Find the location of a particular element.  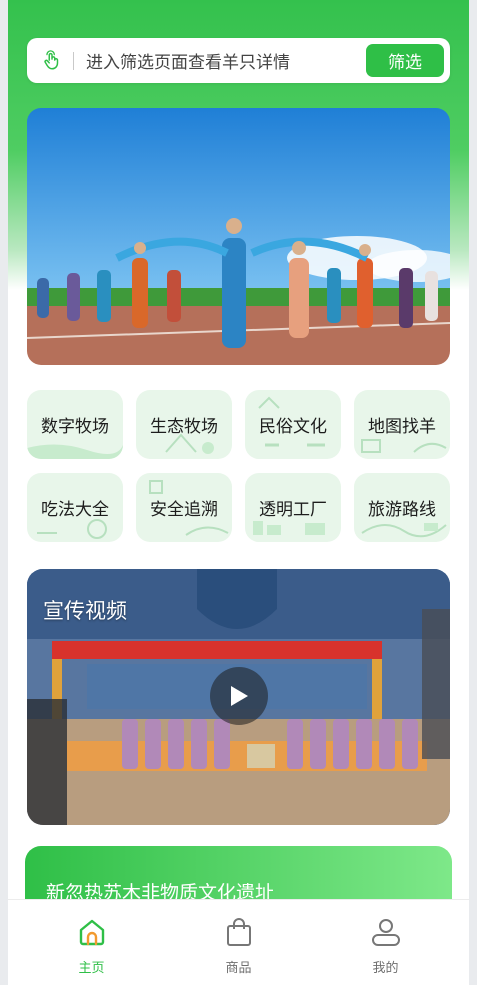

shopping-bag-icon is located at coordinates (238, 932).